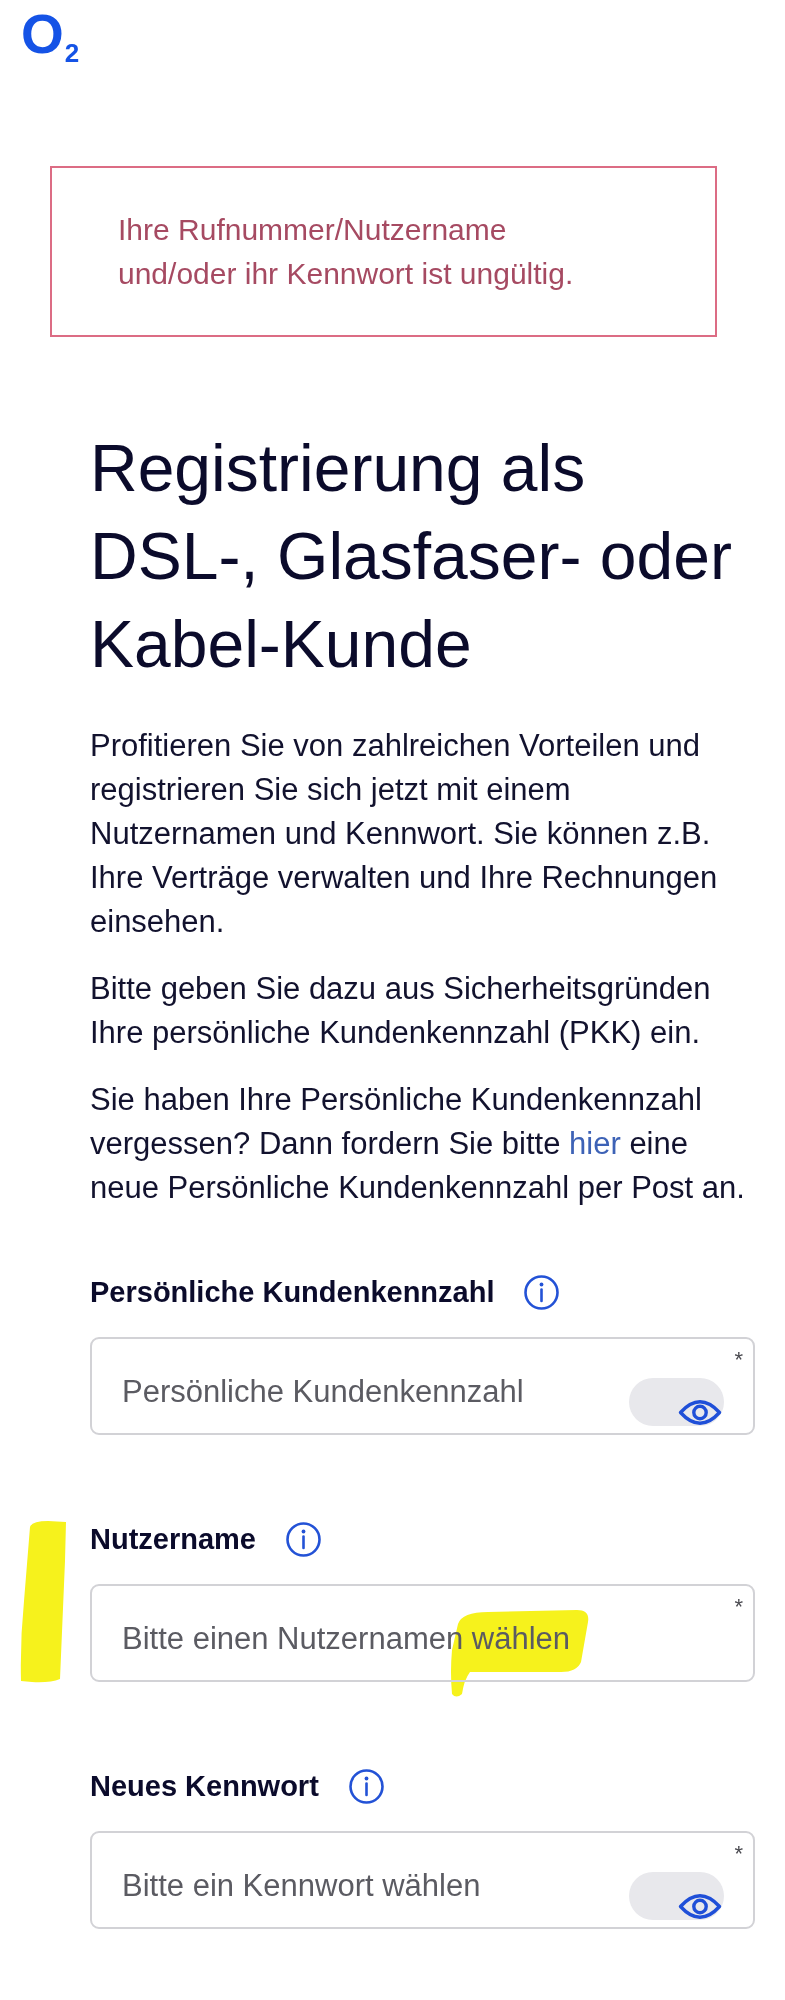  What do you see at coordinates (411, 556) in the screenshot?
I see `page-heading: Registrierung als DSL-, Glasfaser- oder Kabel-Kunde` at bounding box center [411, 556].